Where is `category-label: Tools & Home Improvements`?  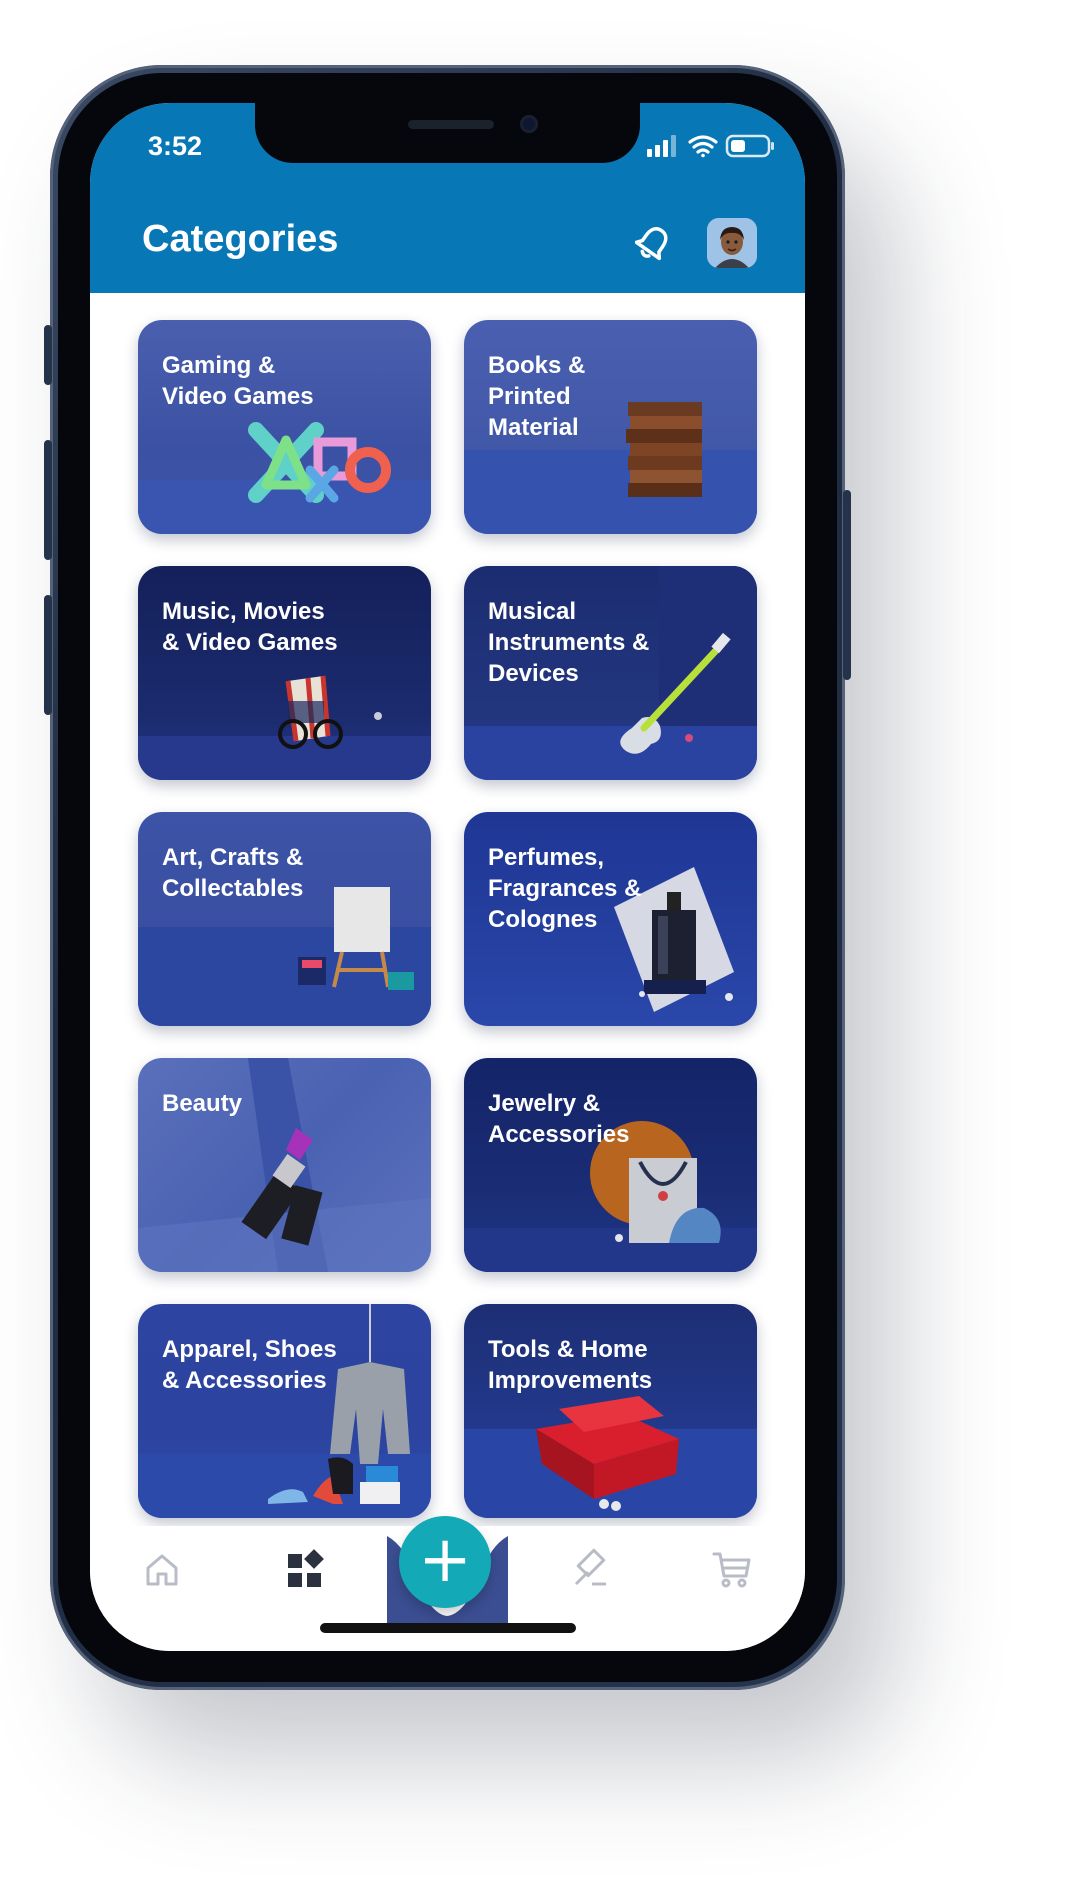
category-label: Tools & Home Improvements is located at coordinates (570, 1365).